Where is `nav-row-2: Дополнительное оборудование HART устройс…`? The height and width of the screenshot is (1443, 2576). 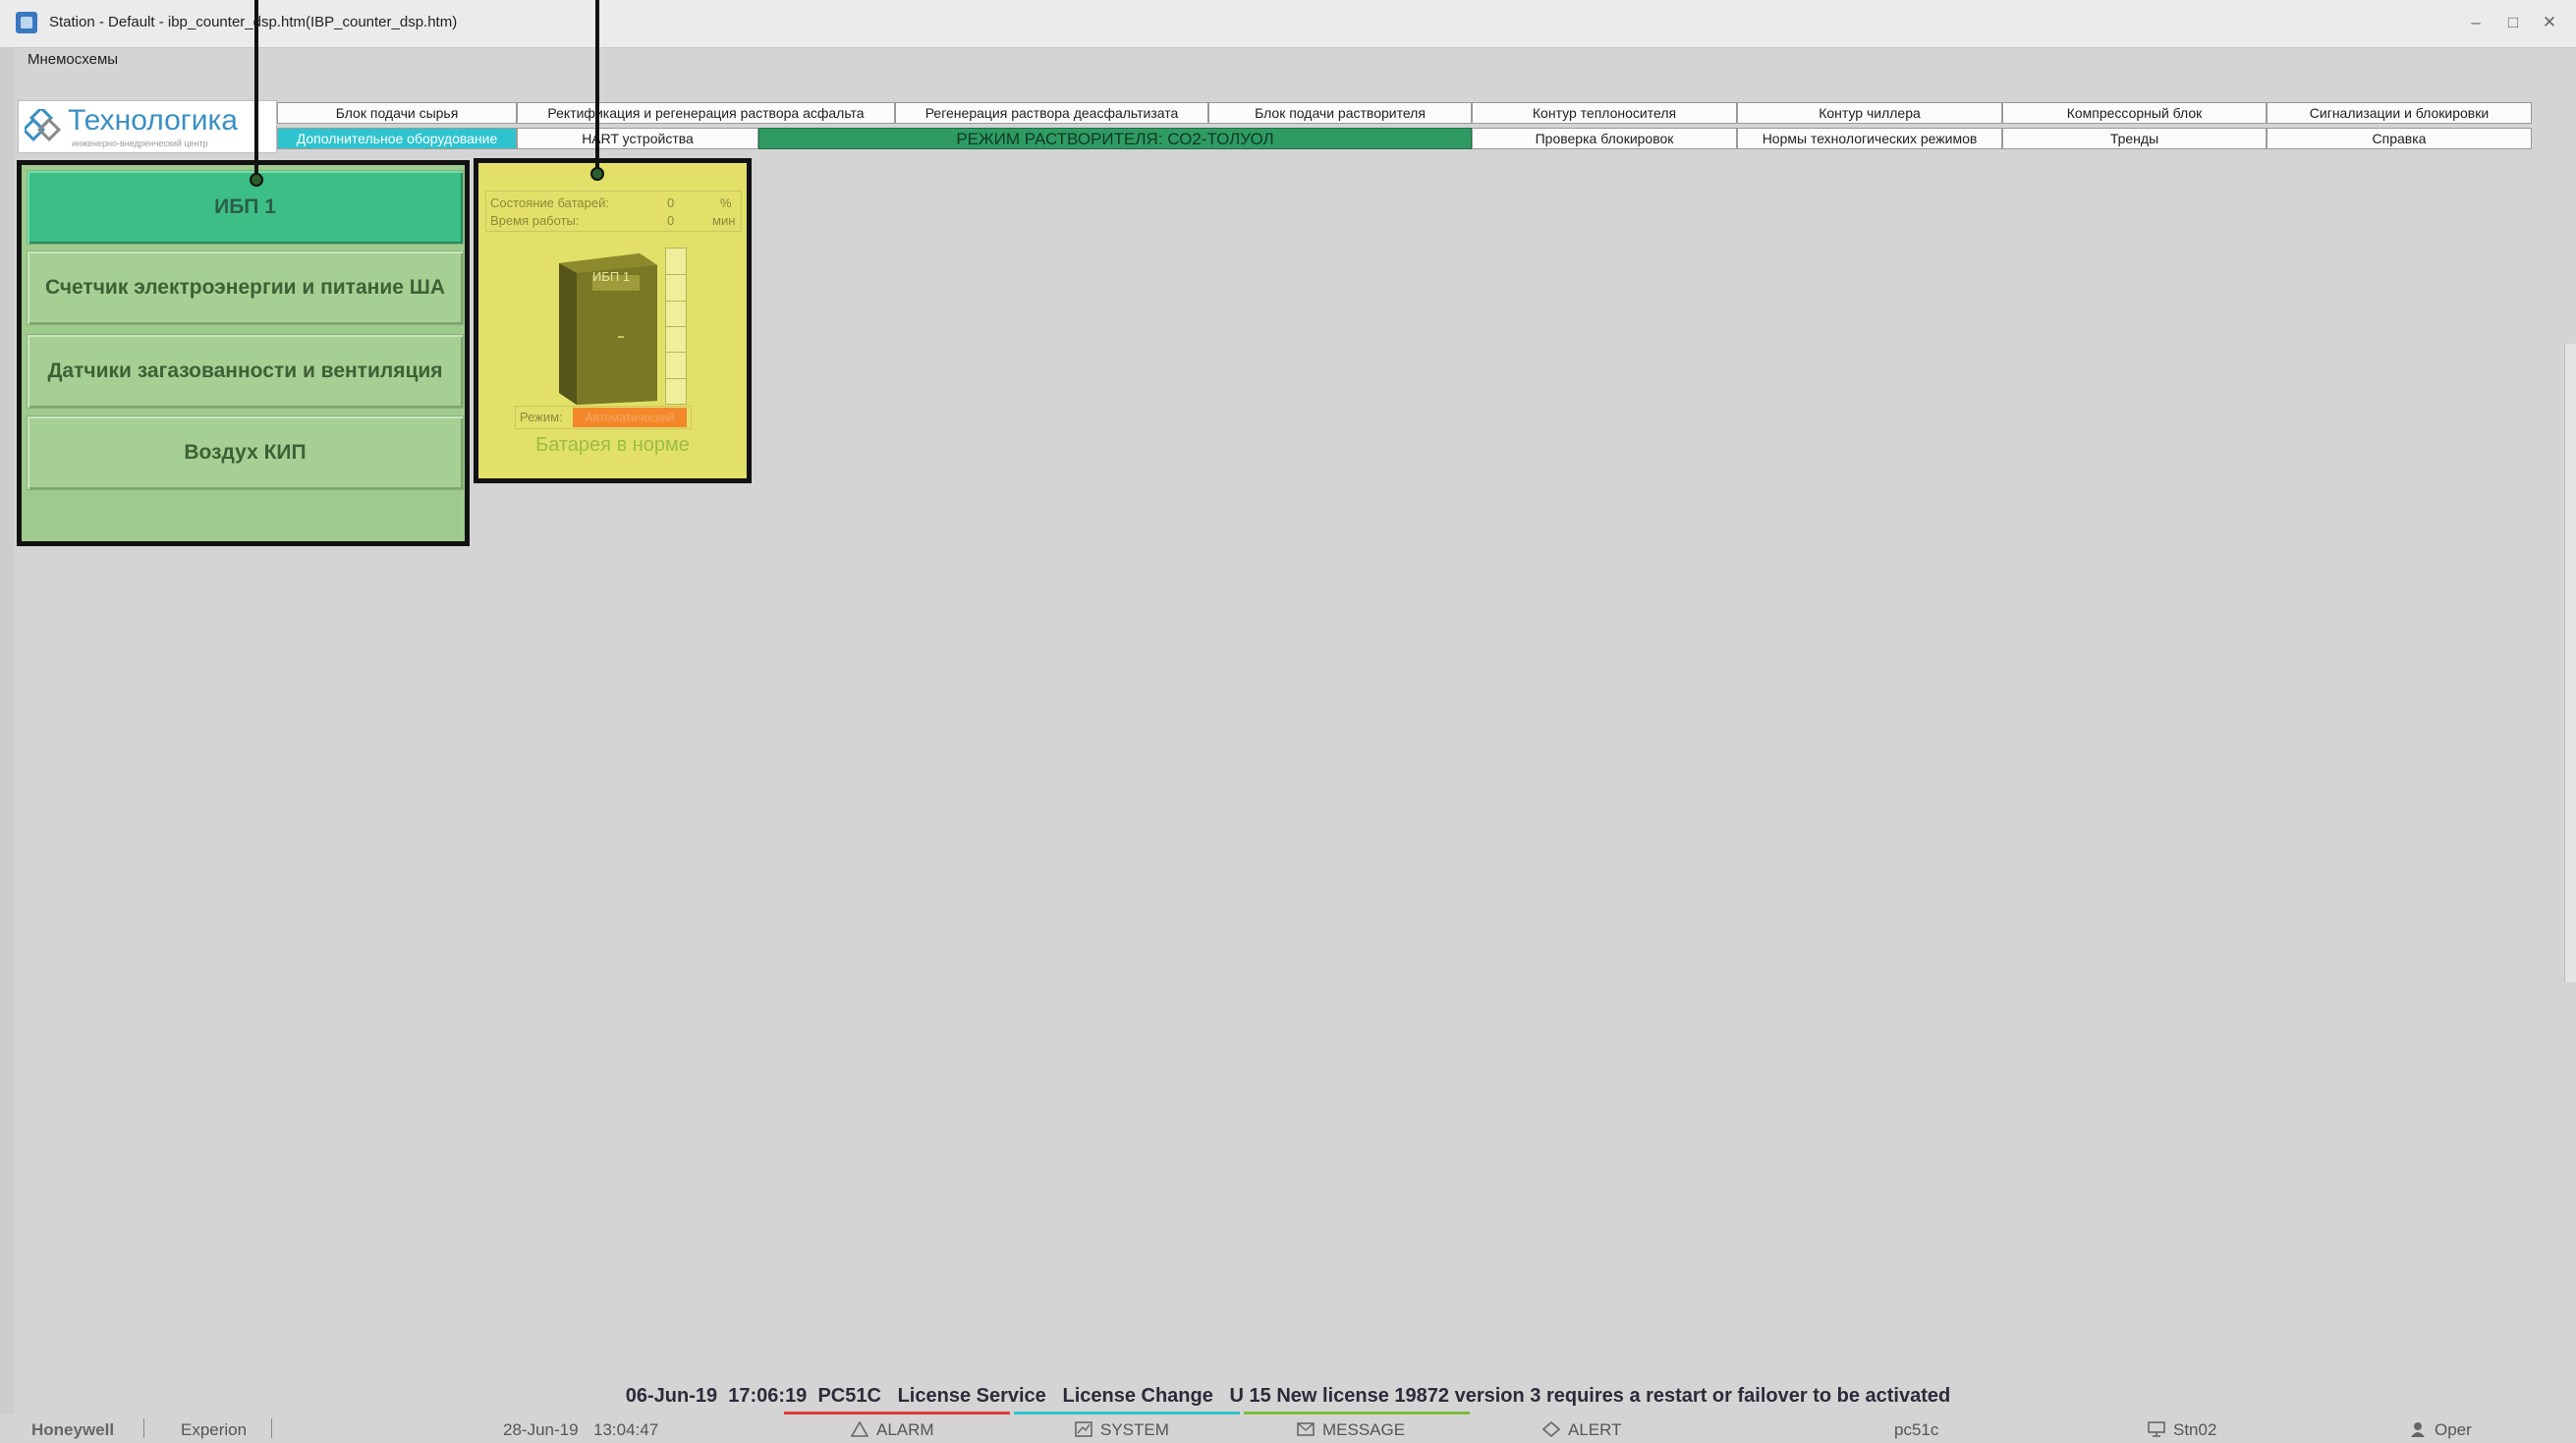 nav-row-2: Дополнительное оборудование HART устройс… is located at coordinates (1407, 139).